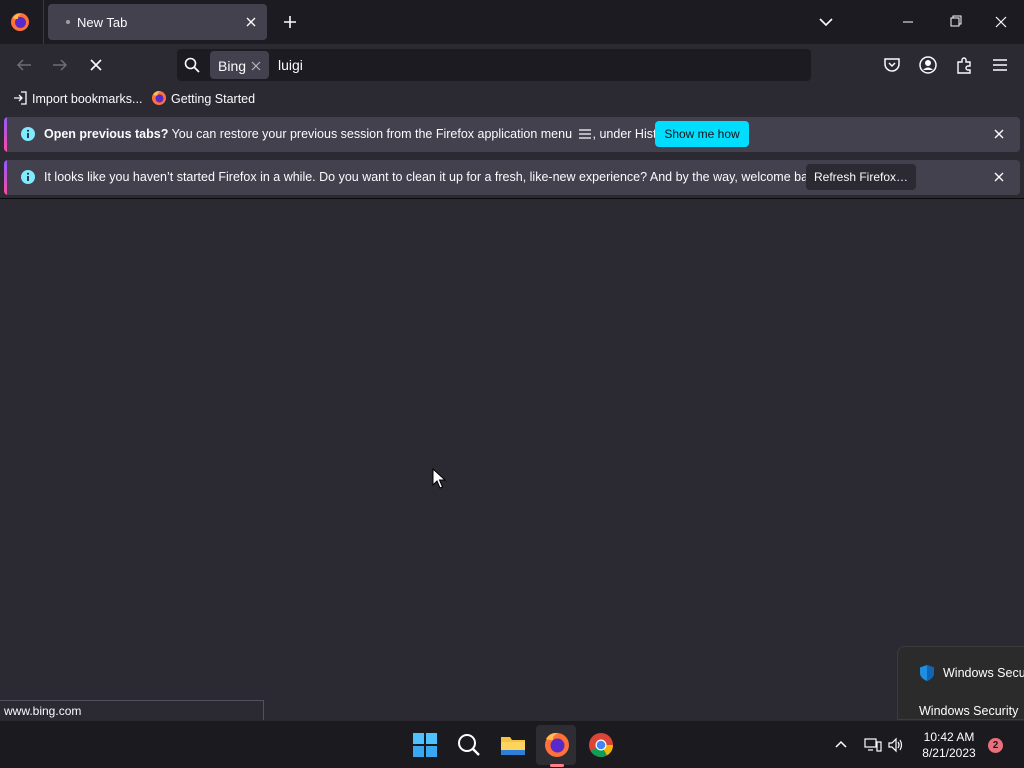  What do you see at coordinates (949, 737) in the screenshot?
I see `clock-time: 10:42 AM` at bounding box center [949, 737].